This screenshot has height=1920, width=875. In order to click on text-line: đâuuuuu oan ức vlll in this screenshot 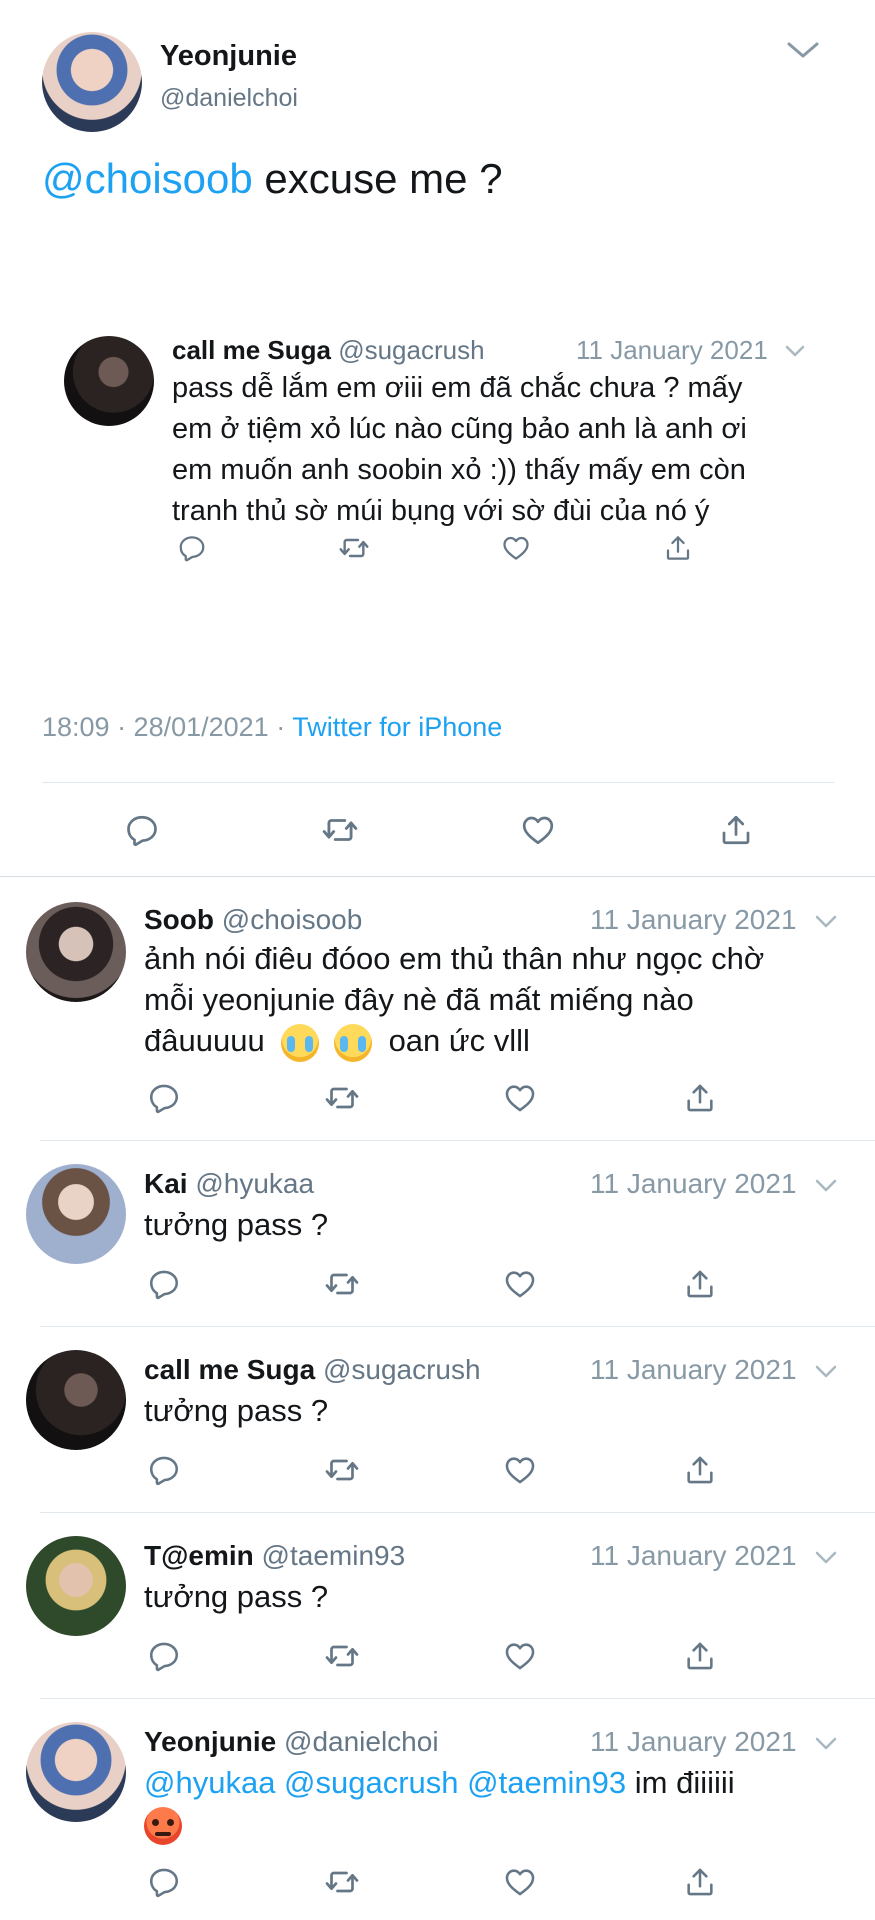, I will do `click(454, 1041)`.